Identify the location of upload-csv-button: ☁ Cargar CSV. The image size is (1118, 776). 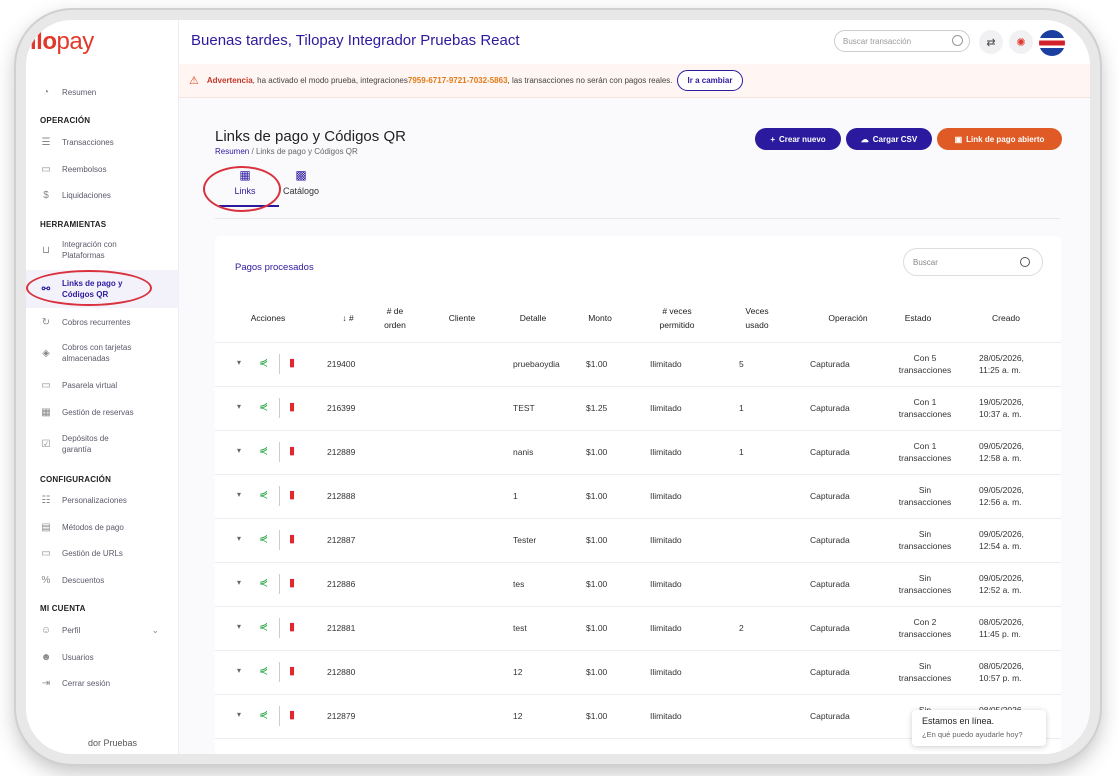
(889, 139).